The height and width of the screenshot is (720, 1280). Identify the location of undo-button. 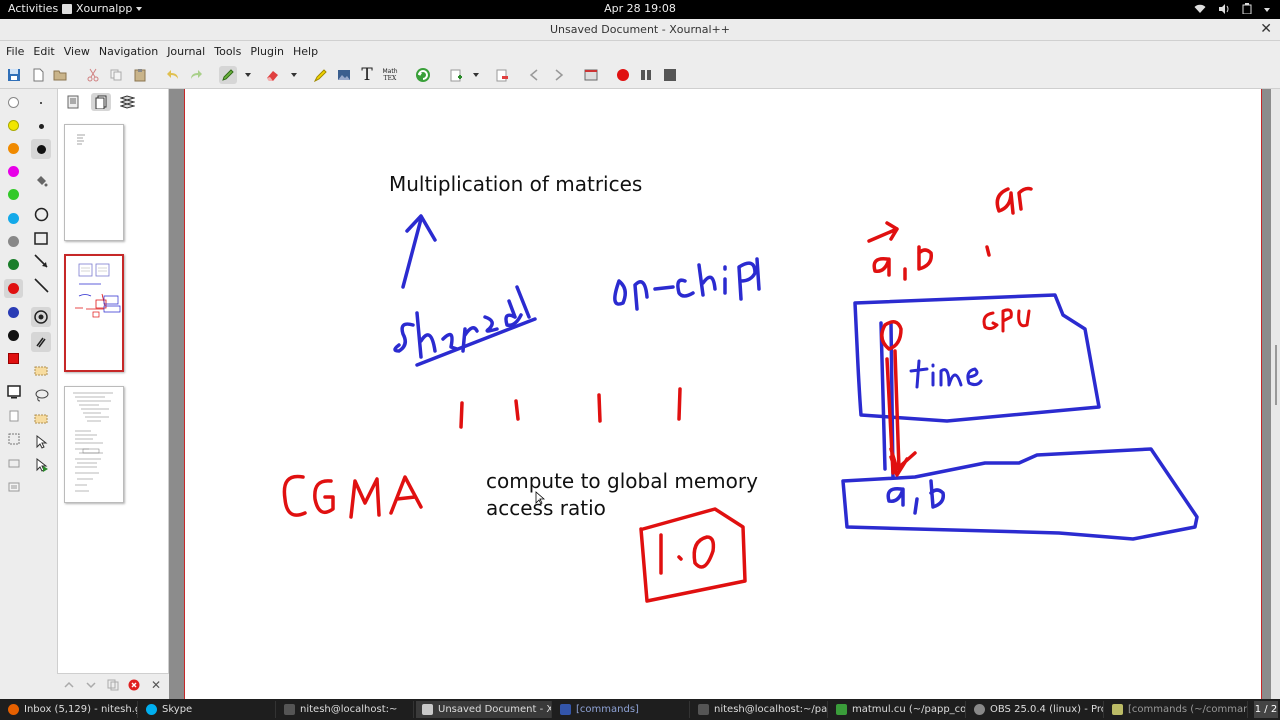
(173, 75).